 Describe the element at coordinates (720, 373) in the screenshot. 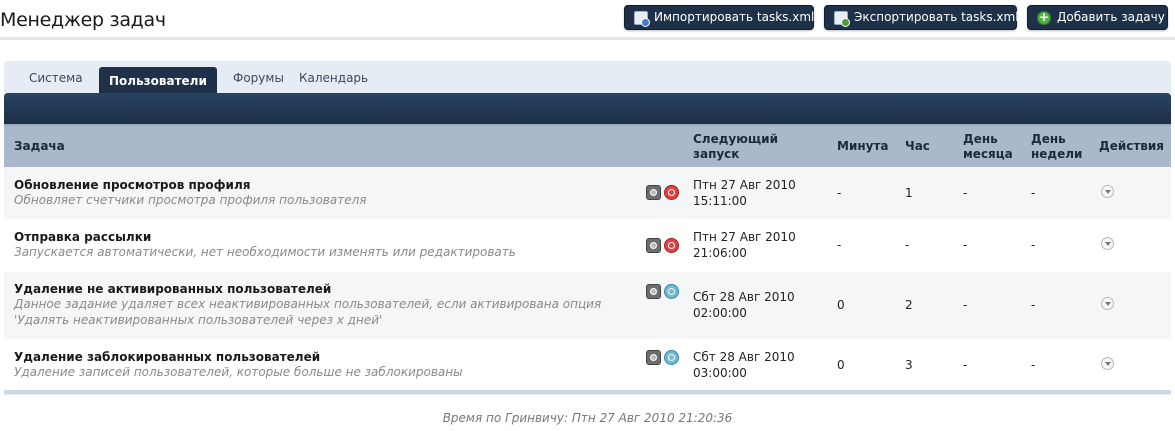

I see `next-run-time: 03:00:00` at that location.